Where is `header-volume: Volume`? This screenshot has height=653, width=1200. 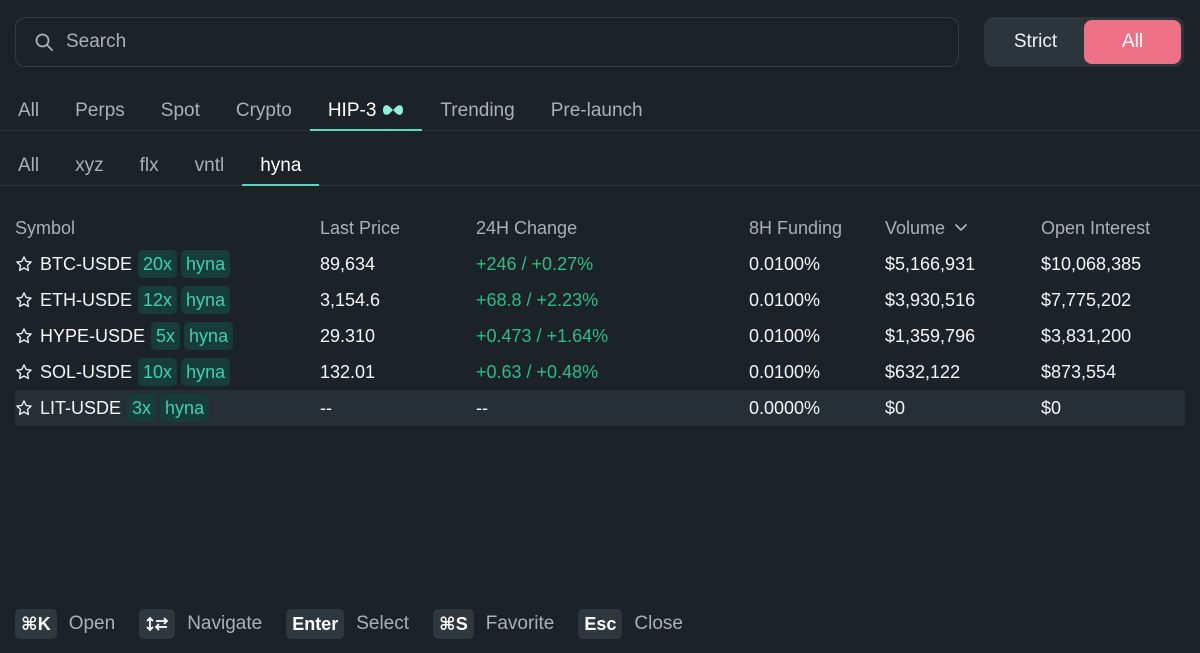
header-volume: Volume is located at coordinates (963, 228).